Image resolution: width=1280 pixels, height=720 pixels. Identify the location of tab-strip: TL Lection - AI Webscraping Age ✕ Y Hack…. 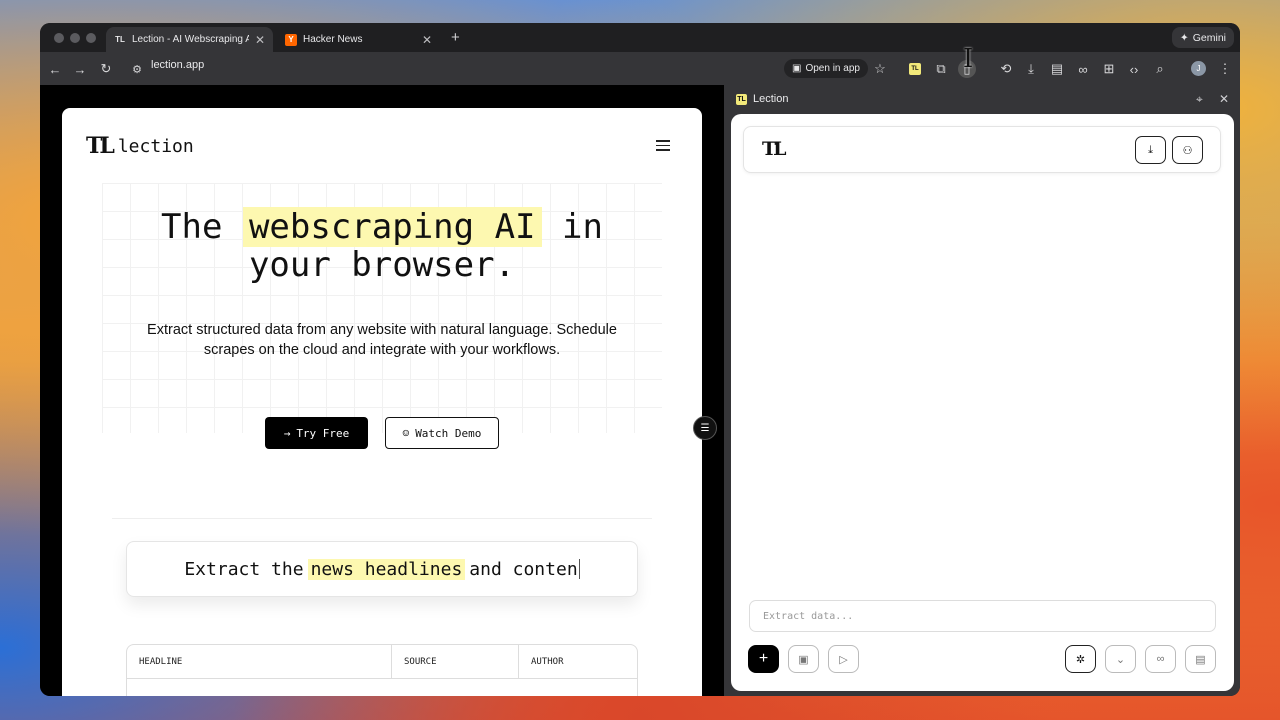
(640, 37).